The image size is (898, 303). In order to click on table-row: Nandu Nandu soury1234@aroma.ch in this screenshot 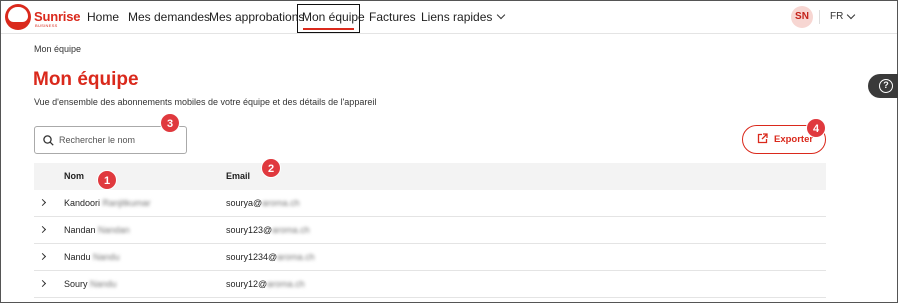, I will do `click(430, 257)`.